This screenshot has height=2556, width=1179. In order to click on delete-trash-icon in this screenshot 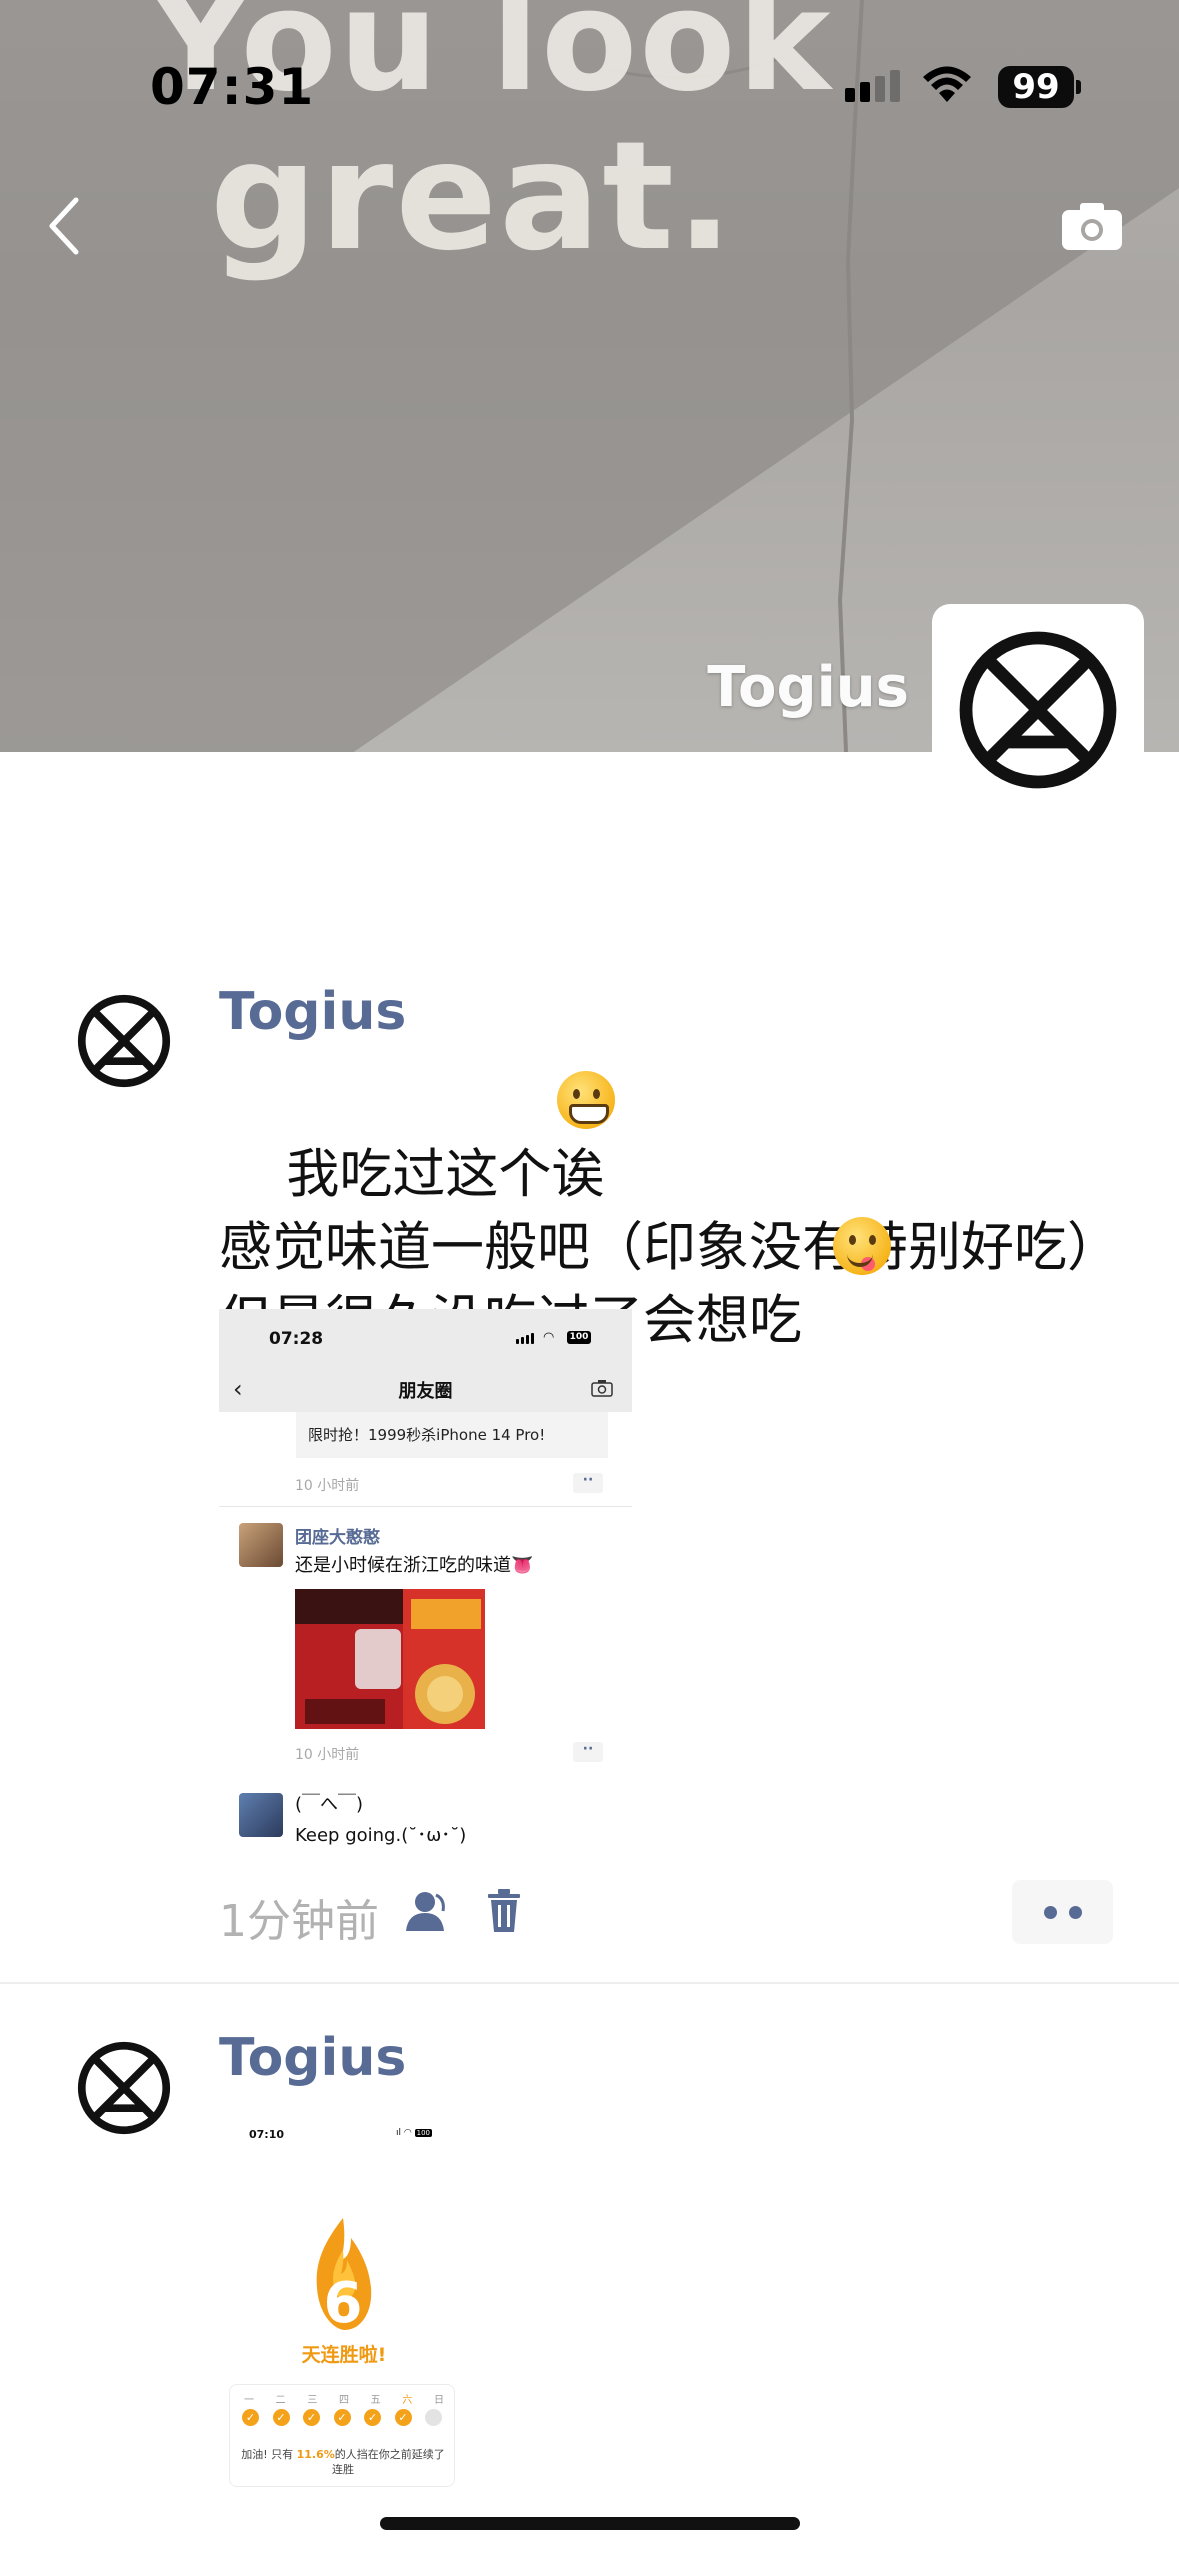, I will do `click(504, 1911)`.